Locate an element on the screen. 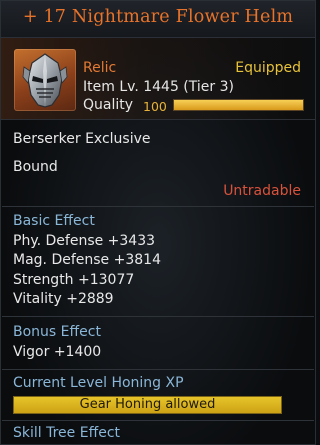  helm-icon is located at coordinates (45, 80).